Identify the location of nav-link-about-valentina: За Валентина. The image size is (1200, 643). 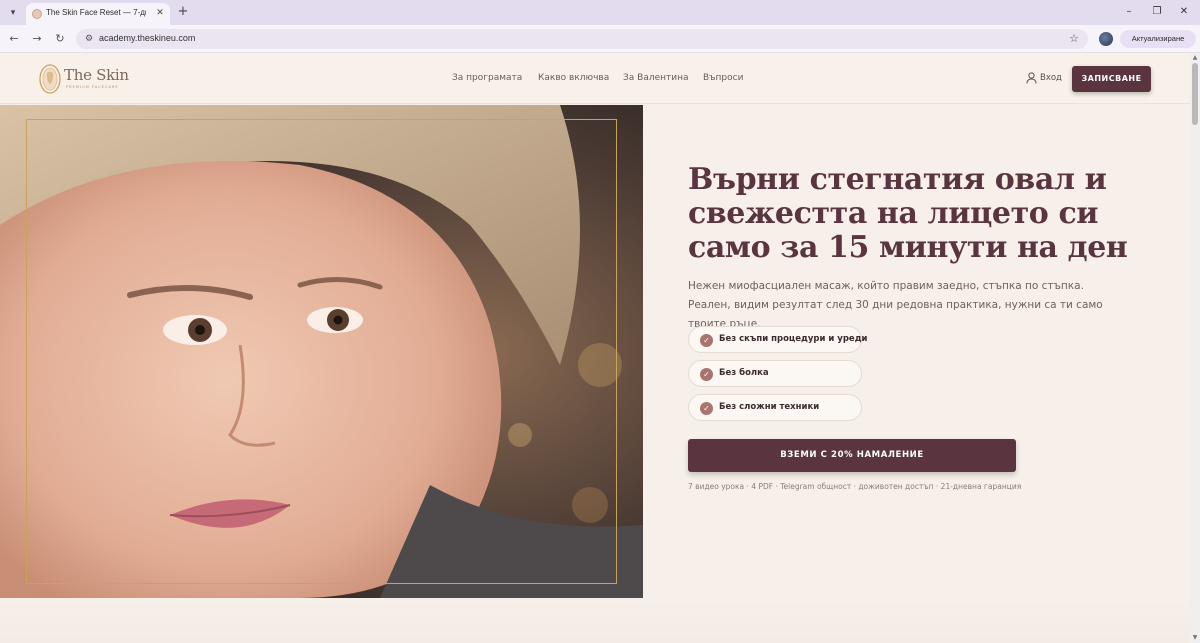
(656, 78).